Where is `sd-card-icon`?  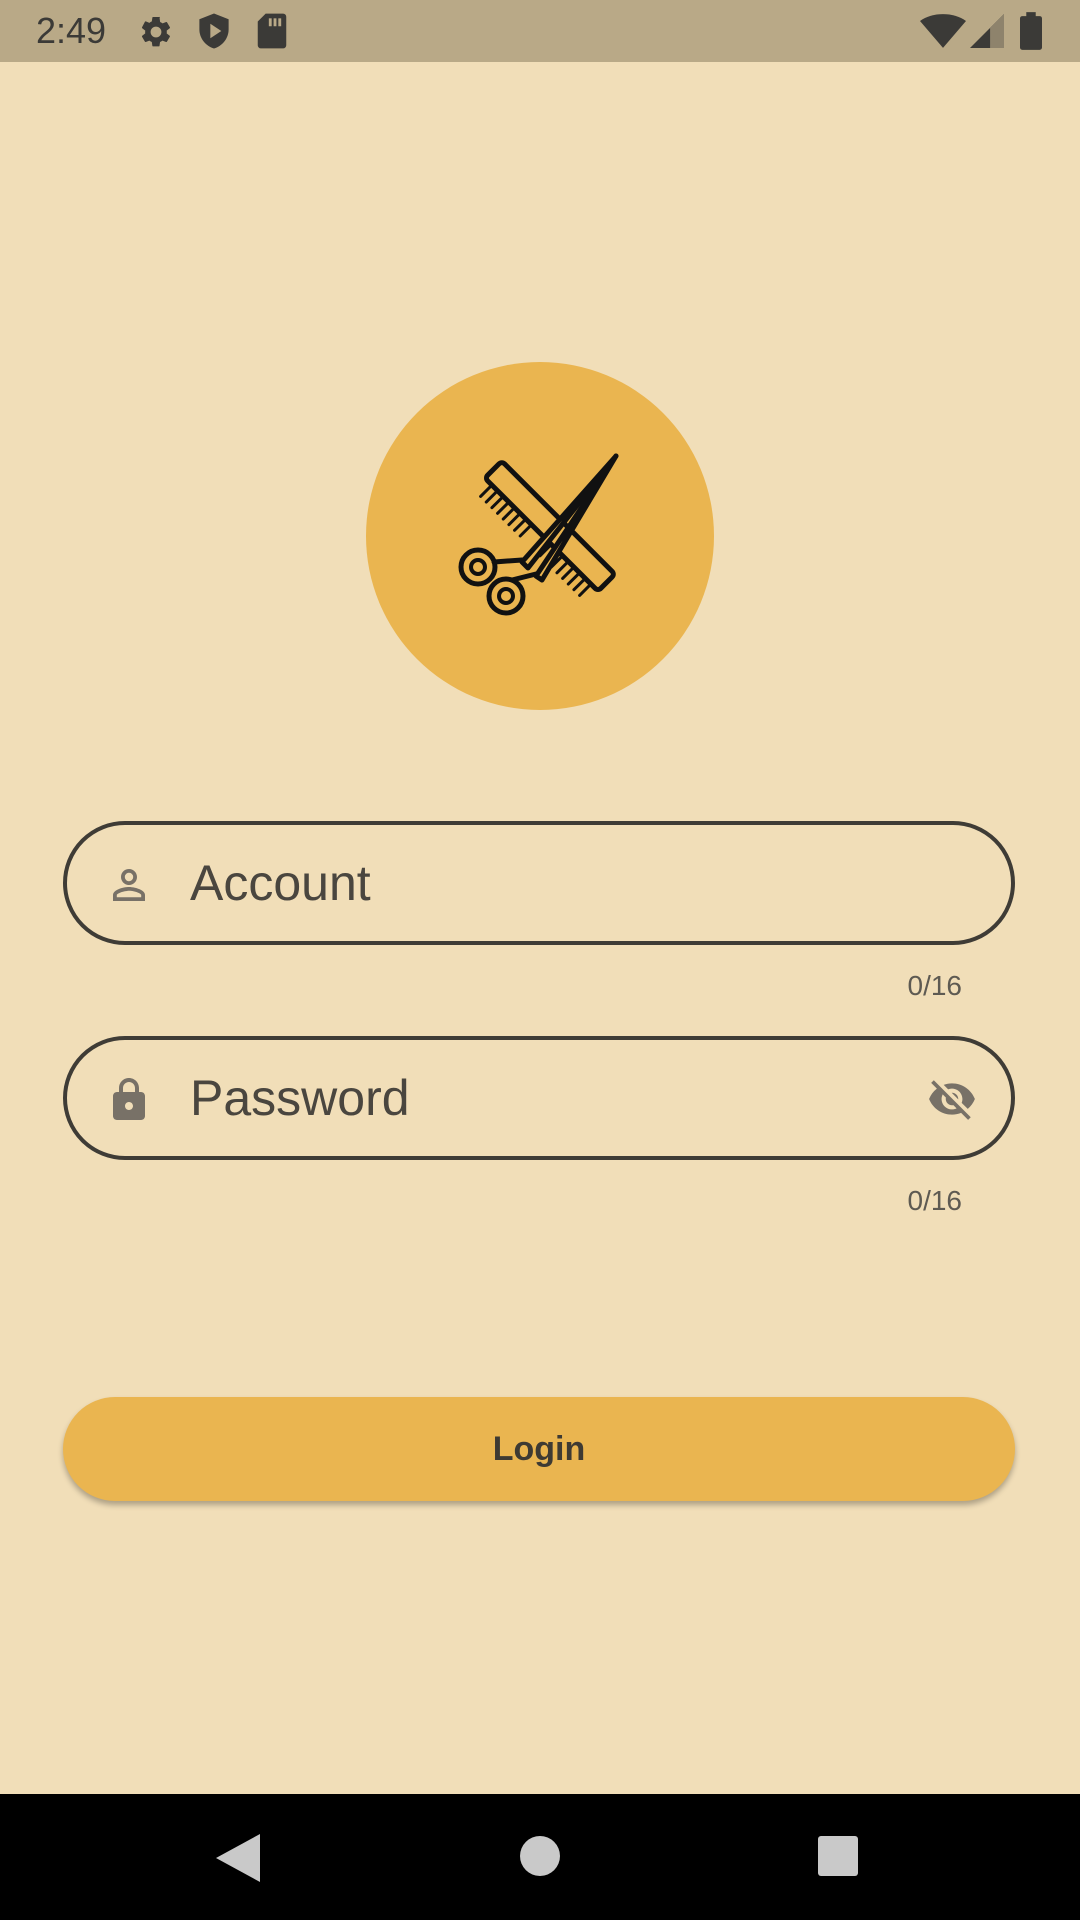 sd-card-icon is located at coordinates (272, 31).